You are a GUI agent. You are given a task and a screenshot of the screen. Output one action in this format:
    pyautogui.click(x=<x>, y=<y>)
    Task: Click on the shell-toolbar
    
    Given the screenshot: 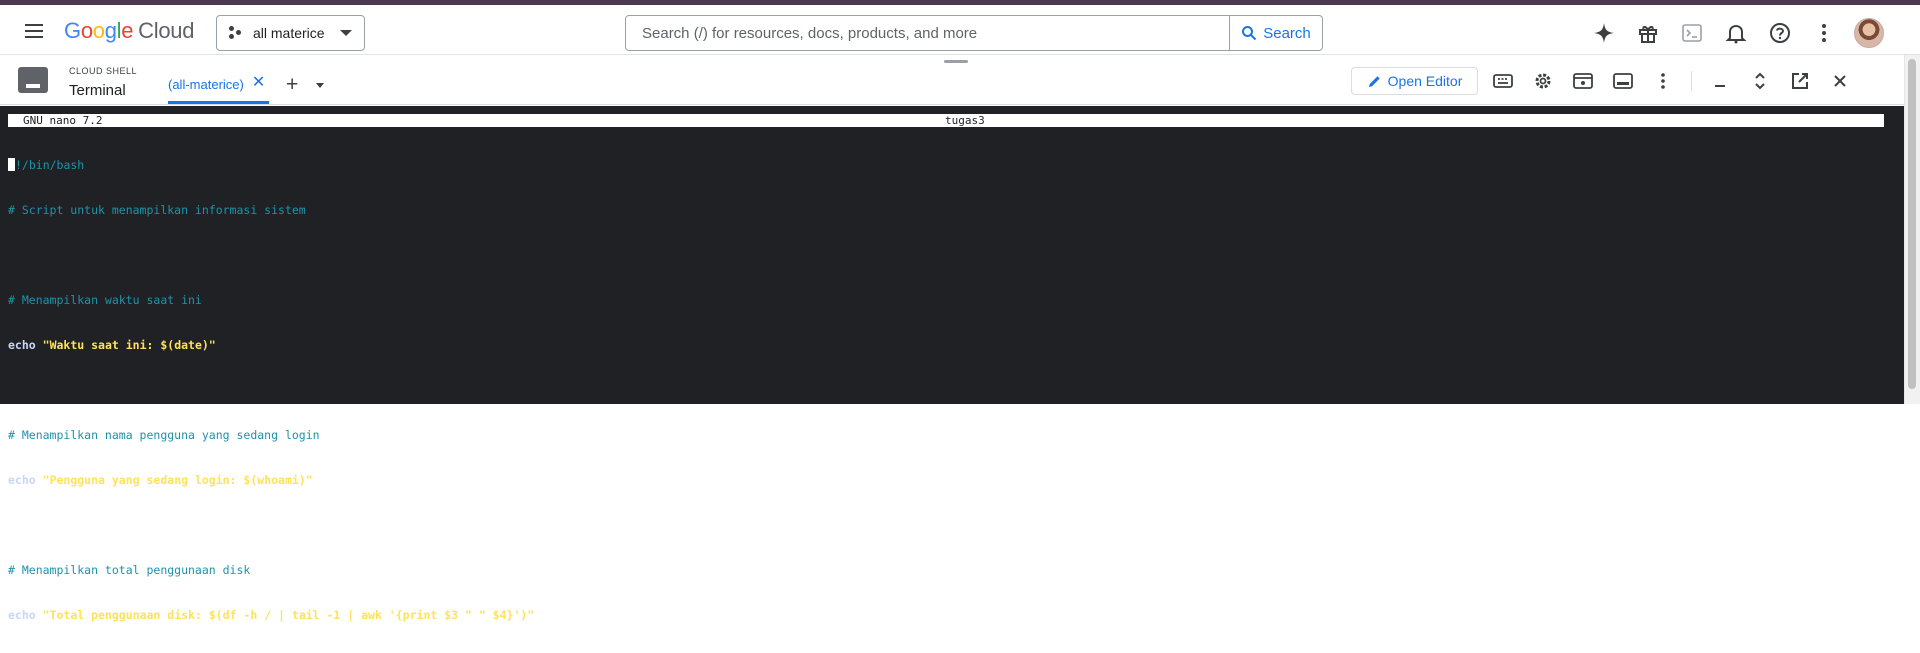 What is the action you would take?
    pyautogui.click(x=1671, y=81)
    